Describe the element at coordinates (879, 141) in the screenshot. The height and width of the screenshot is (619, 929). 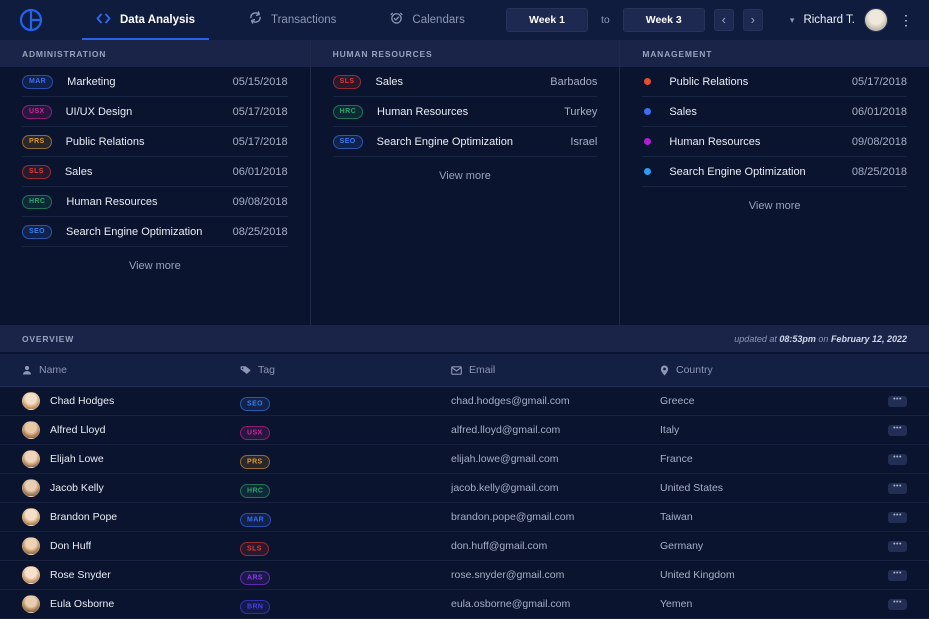
I see `item-date: 09/08/2018` at that location.